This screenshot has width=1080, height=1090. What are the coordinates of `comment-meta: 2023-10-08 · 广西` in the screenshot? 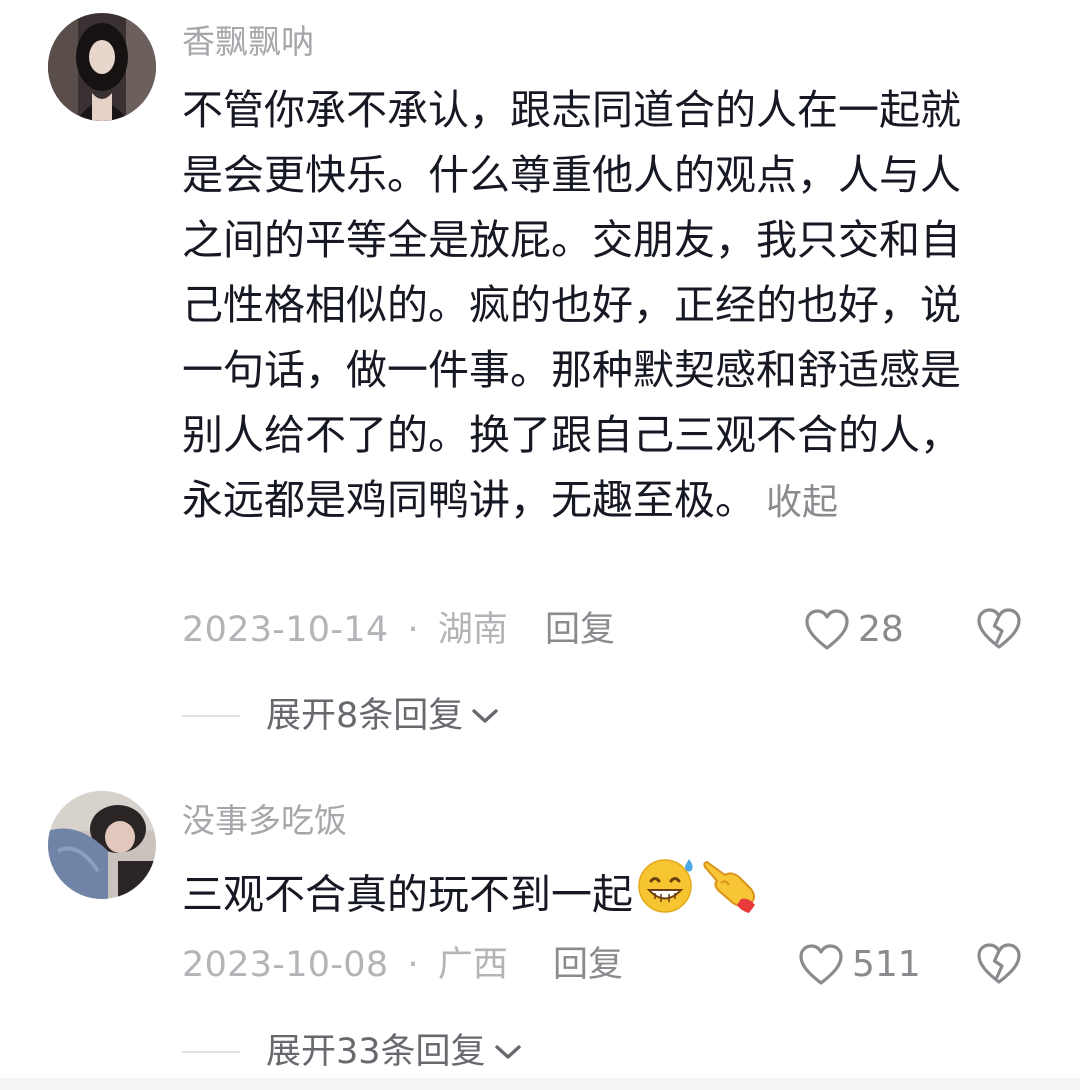 It's located at (345, 965).